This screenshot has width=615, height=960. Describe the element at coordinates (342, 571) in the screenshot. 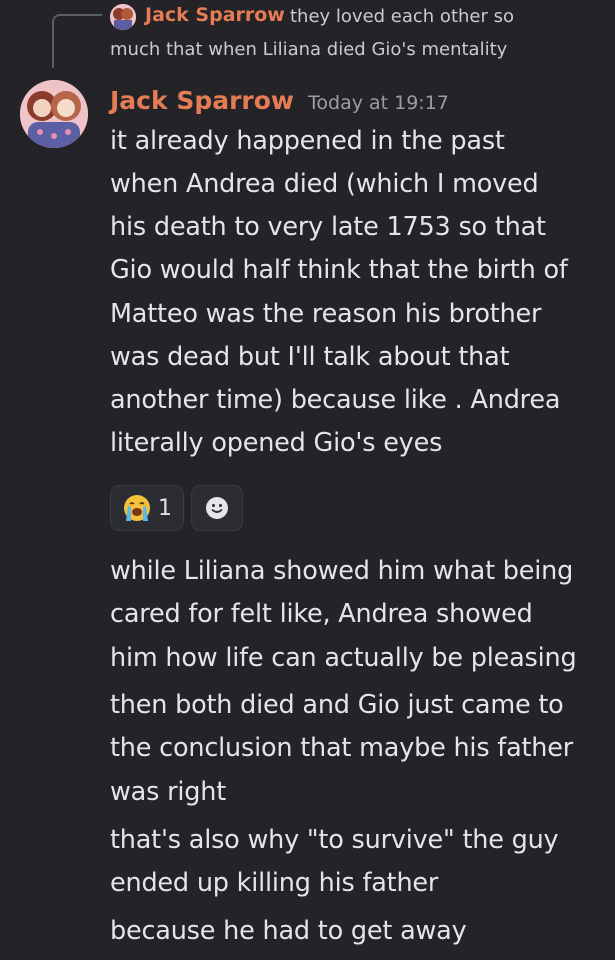

I see `message-line: while Liliana showed him what being` at that location.